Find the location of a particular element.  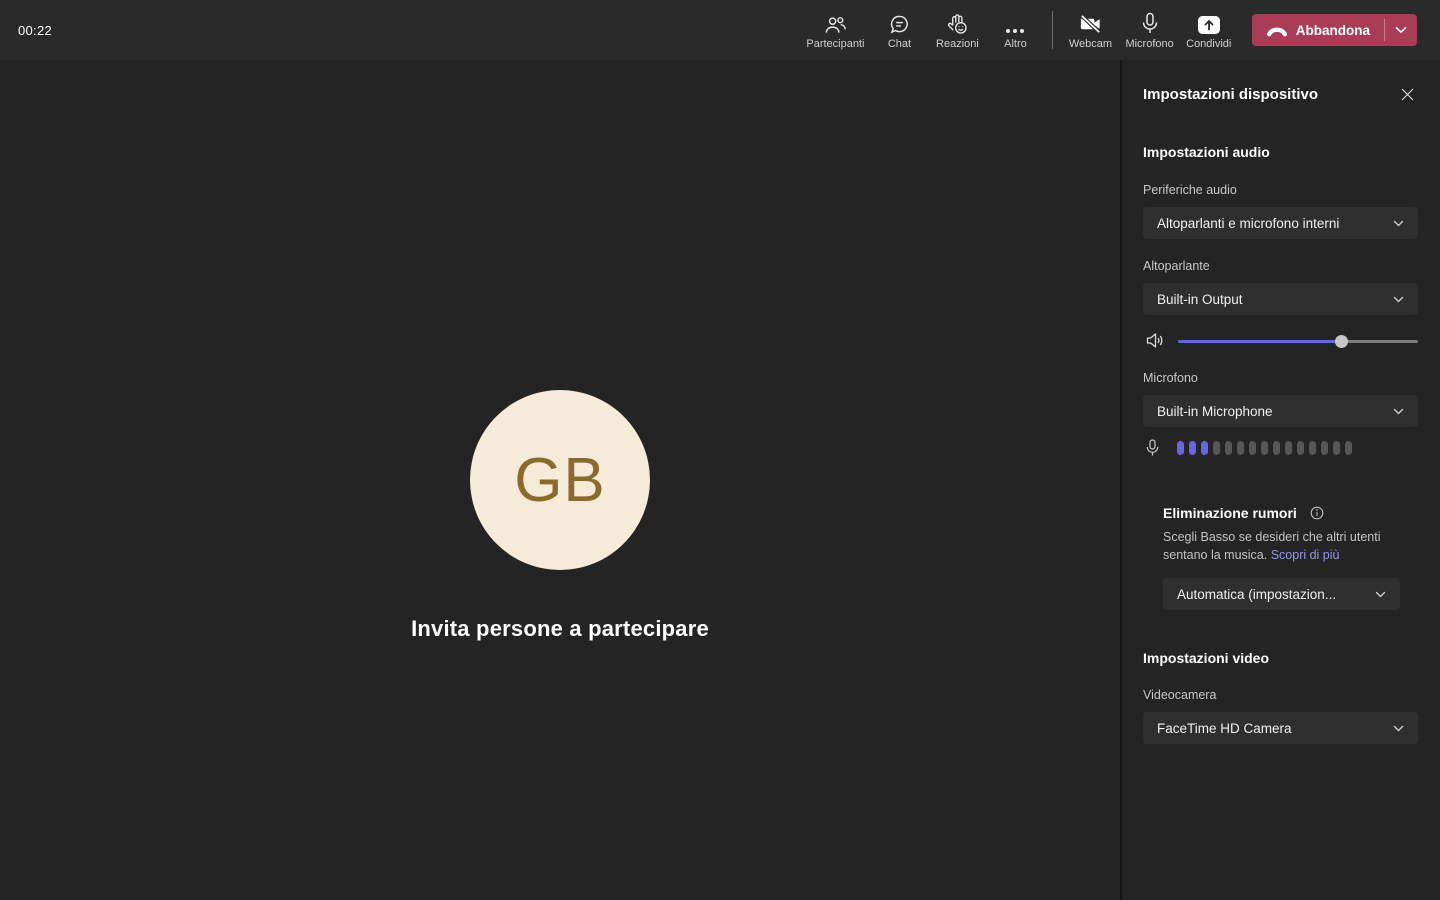

webcam-off-icon is located at coordinates (1090, 23).